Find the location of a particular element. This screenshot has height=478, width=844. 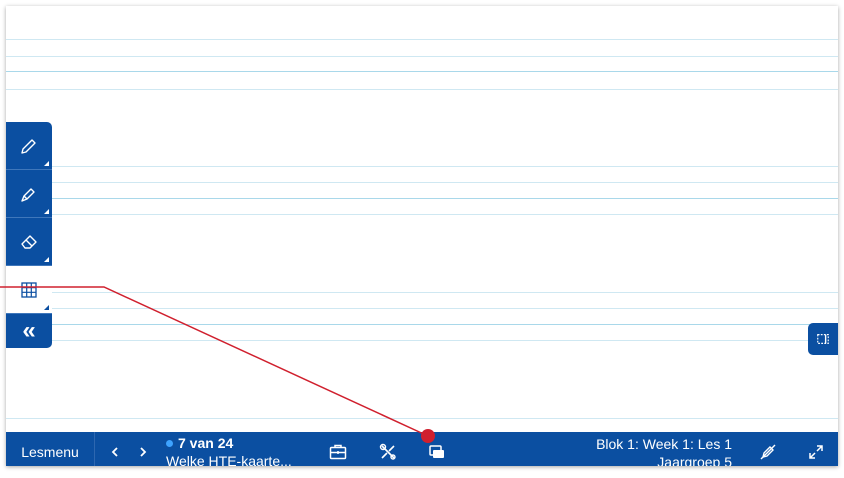

fullscreen-button is located at coordinates (816, 452).